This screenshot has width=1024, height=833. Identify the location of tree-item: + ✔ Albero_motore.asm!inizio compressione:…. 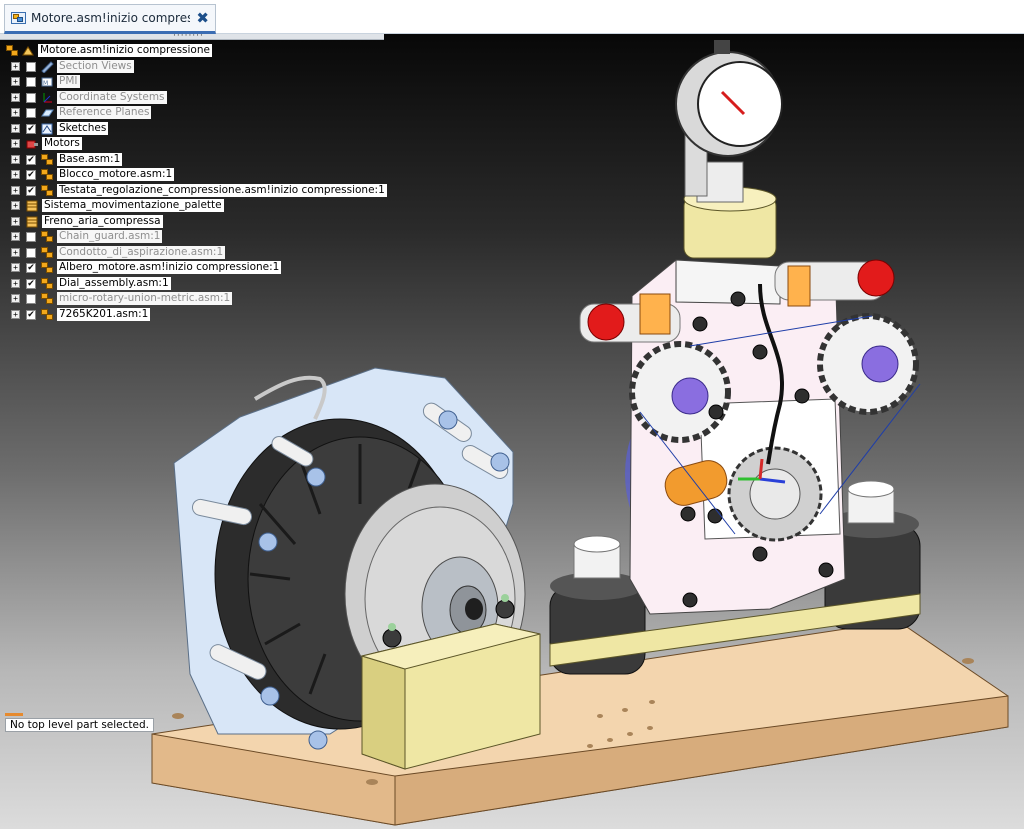
(214, 268).